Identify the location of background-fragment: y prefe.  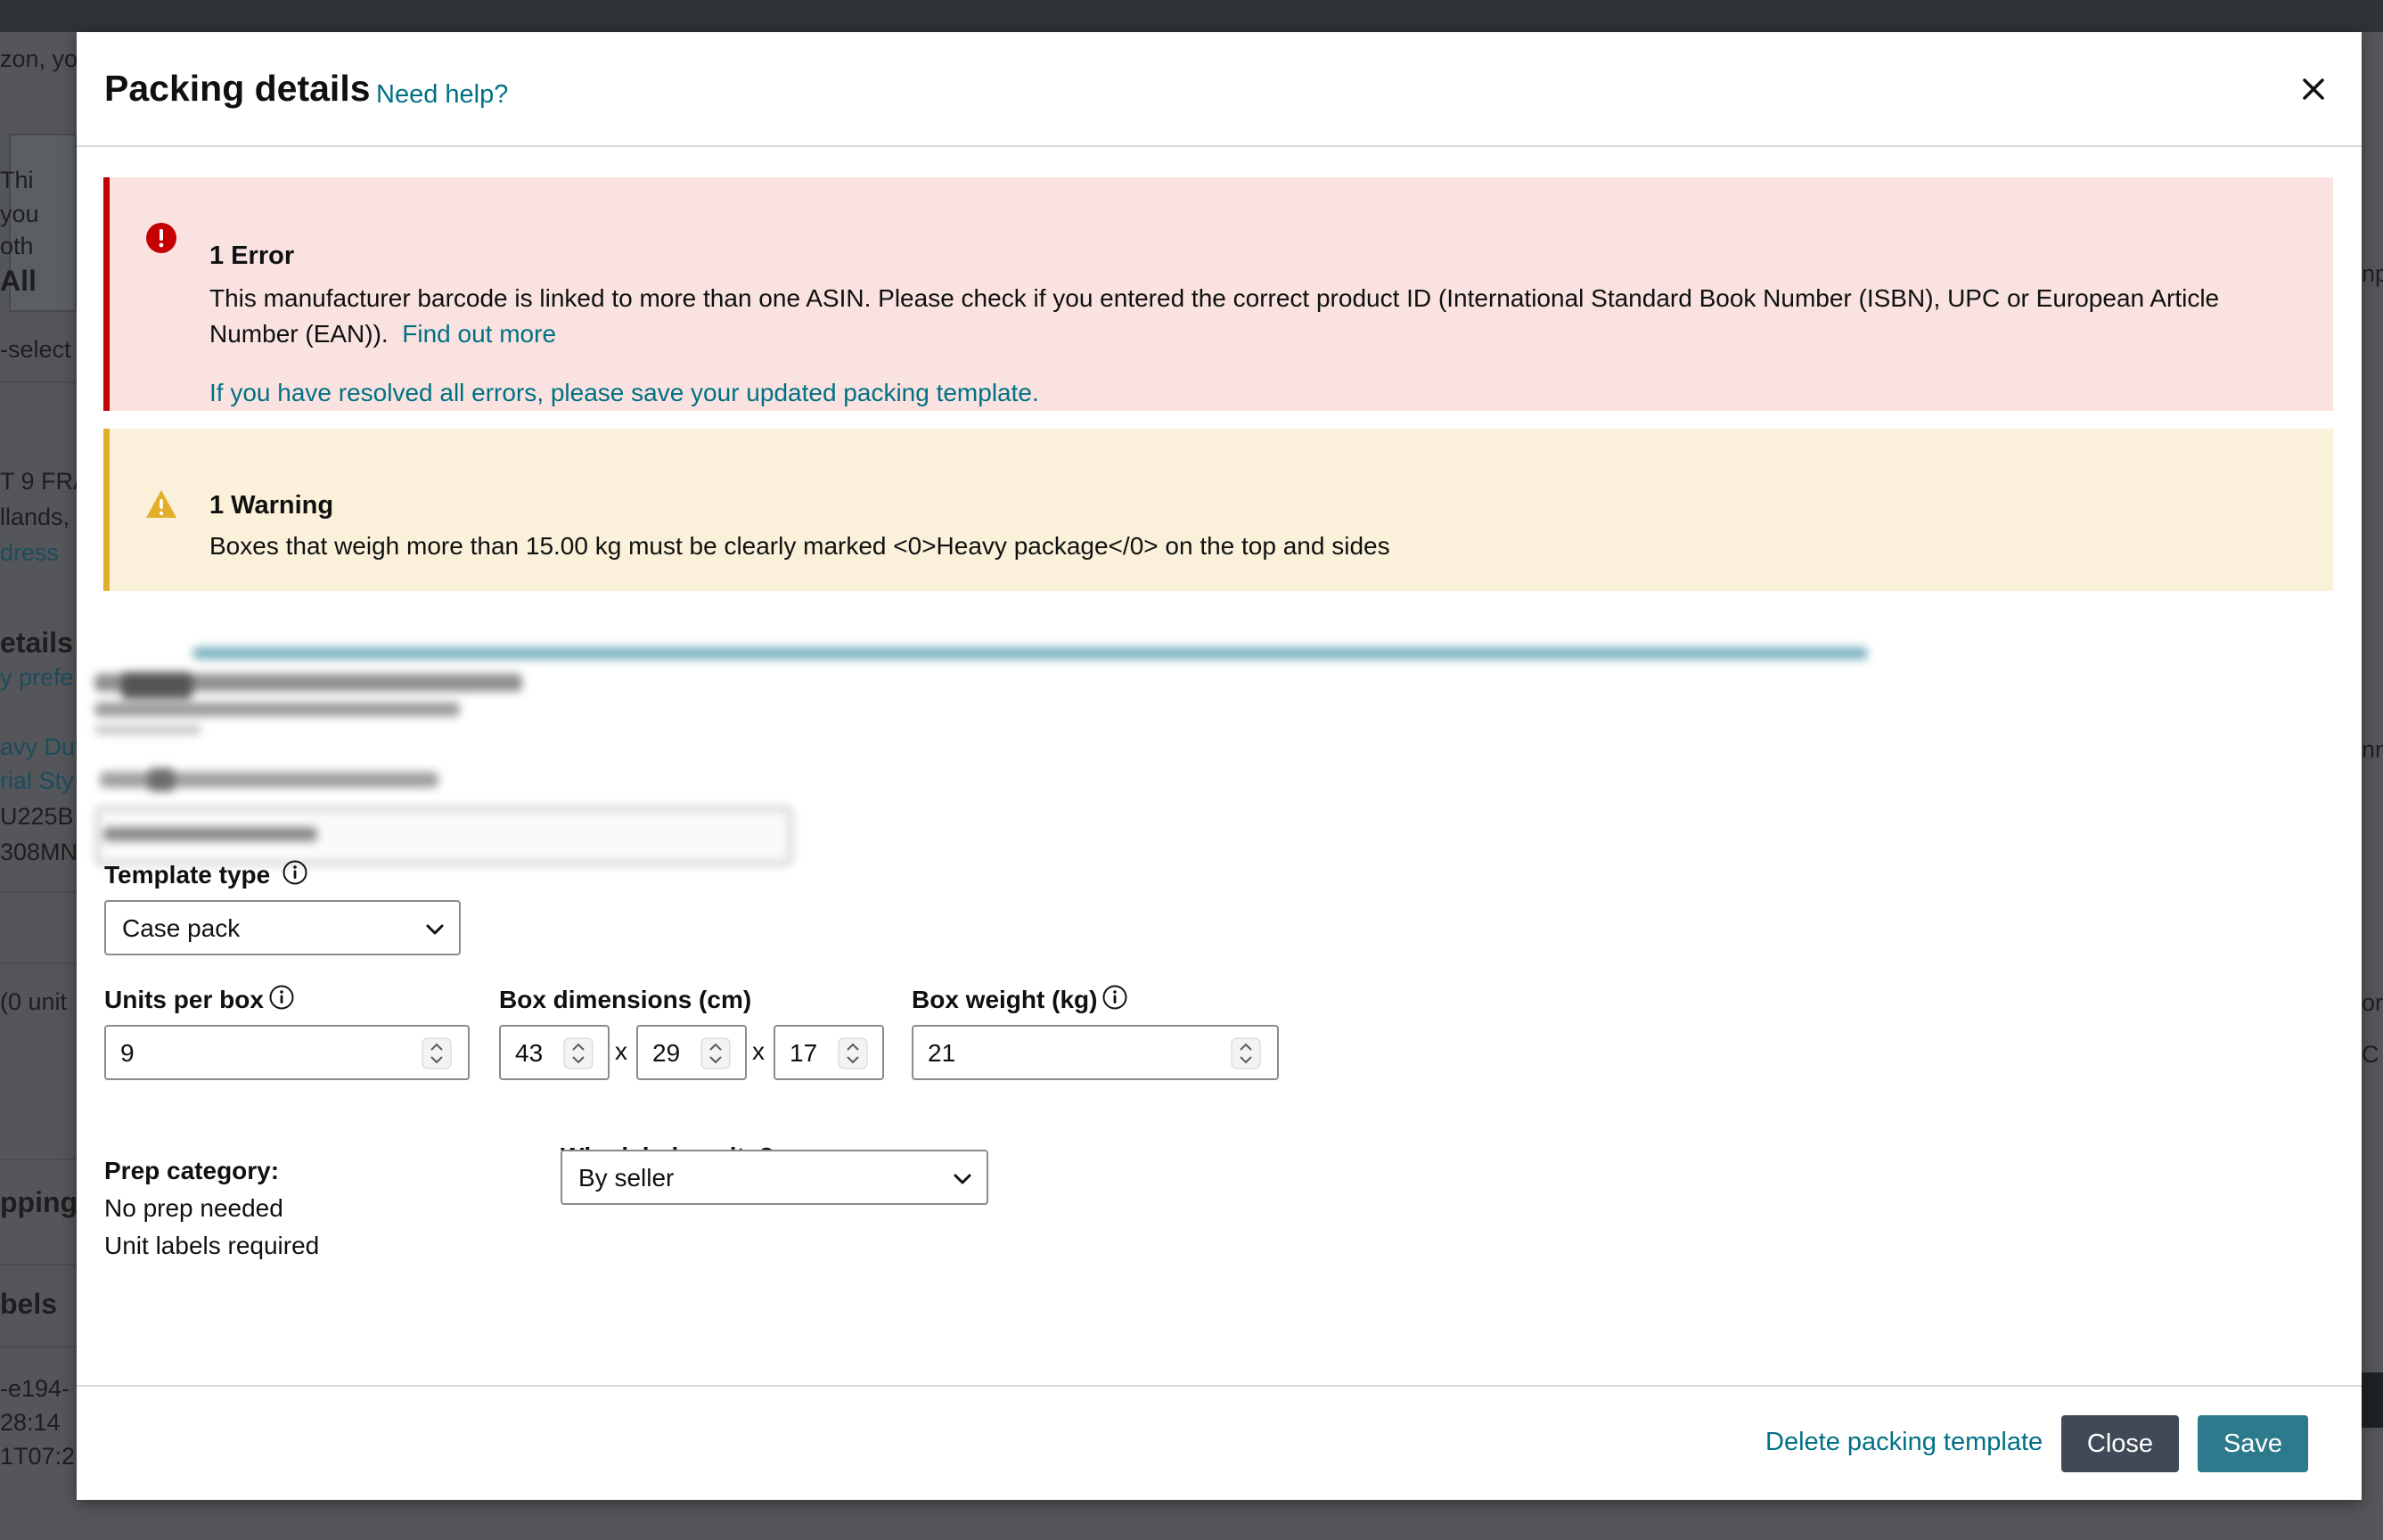
(37, 678).